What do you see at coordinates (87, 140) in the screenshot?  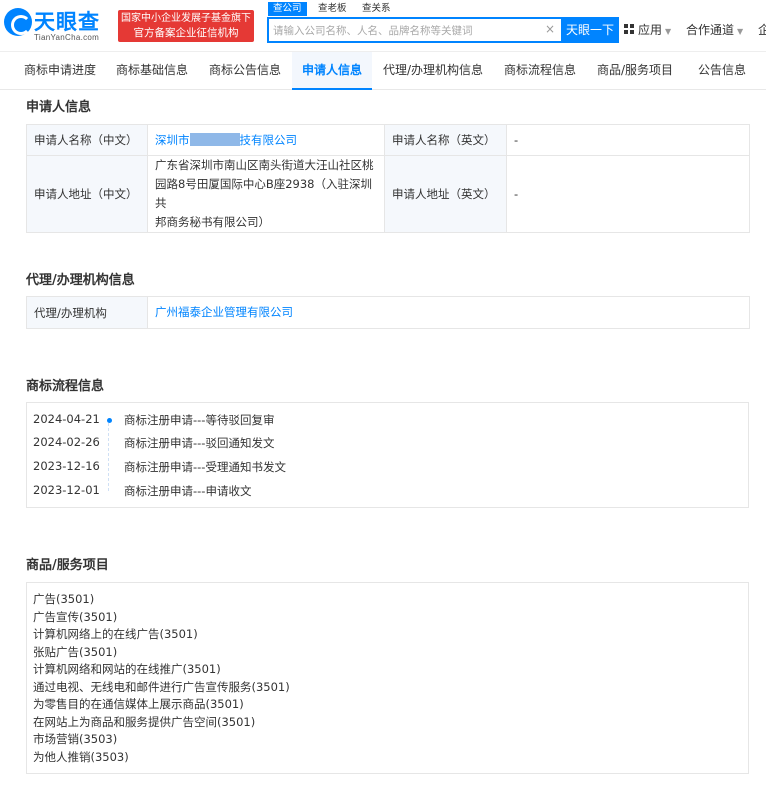 I see `applicant-name-cn-label: 申请人名称（中文）` at bounding box center [87, 140].